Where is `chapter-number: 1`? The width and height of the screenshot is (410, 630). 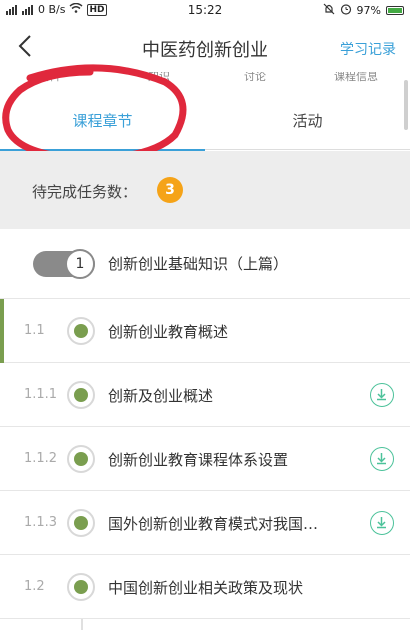
chapter-number: 1 is located at coordinates (80, 264).